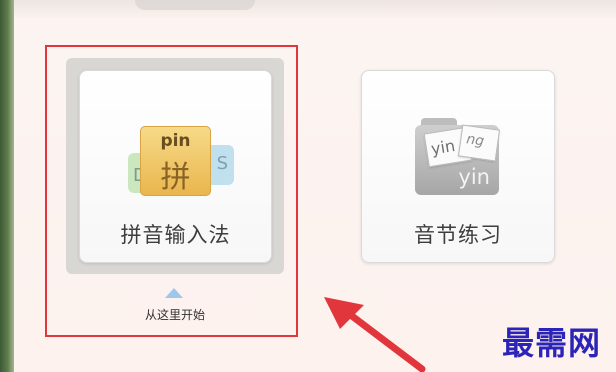 The image size is (616, 372). I want to click on background-edge, so click(7, 186).